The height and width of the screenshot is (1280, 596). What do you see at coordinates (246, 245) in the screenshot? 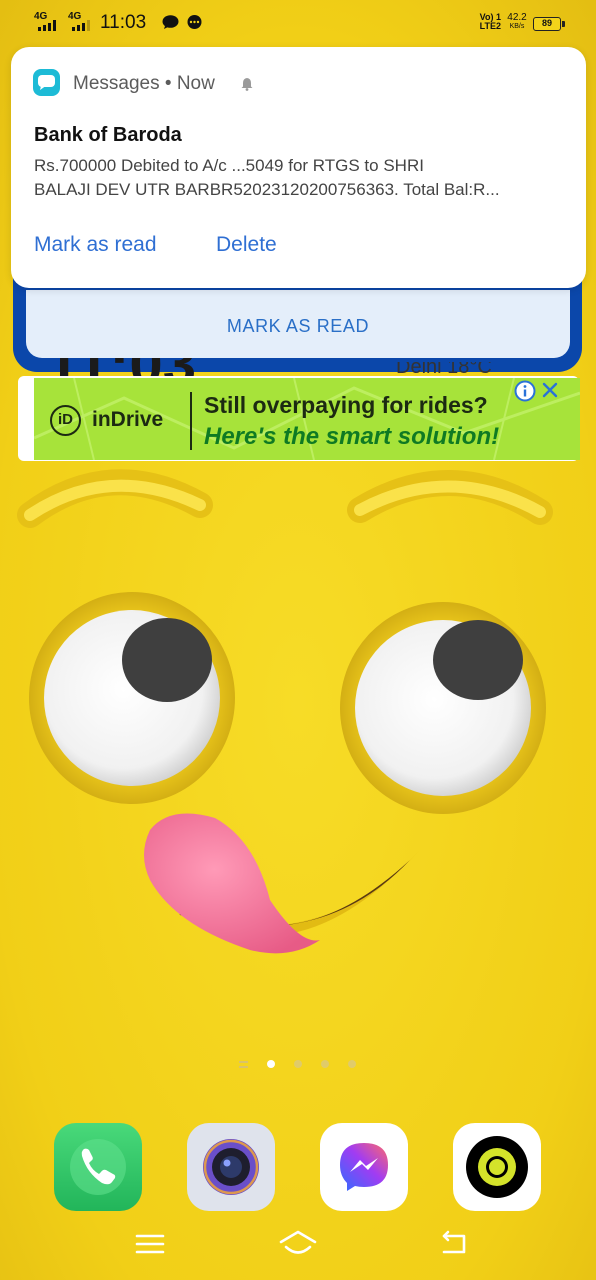
I see `delete-button: Delete` at bounding box center [246, 245].